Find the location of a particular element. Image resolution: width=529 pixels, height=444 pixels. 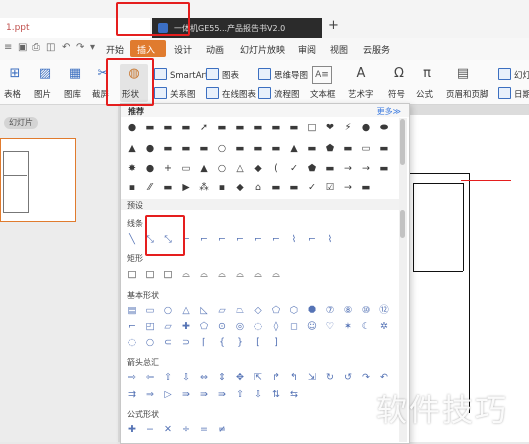

smartart-button: SmartArt is located at coordinates (181, 74).